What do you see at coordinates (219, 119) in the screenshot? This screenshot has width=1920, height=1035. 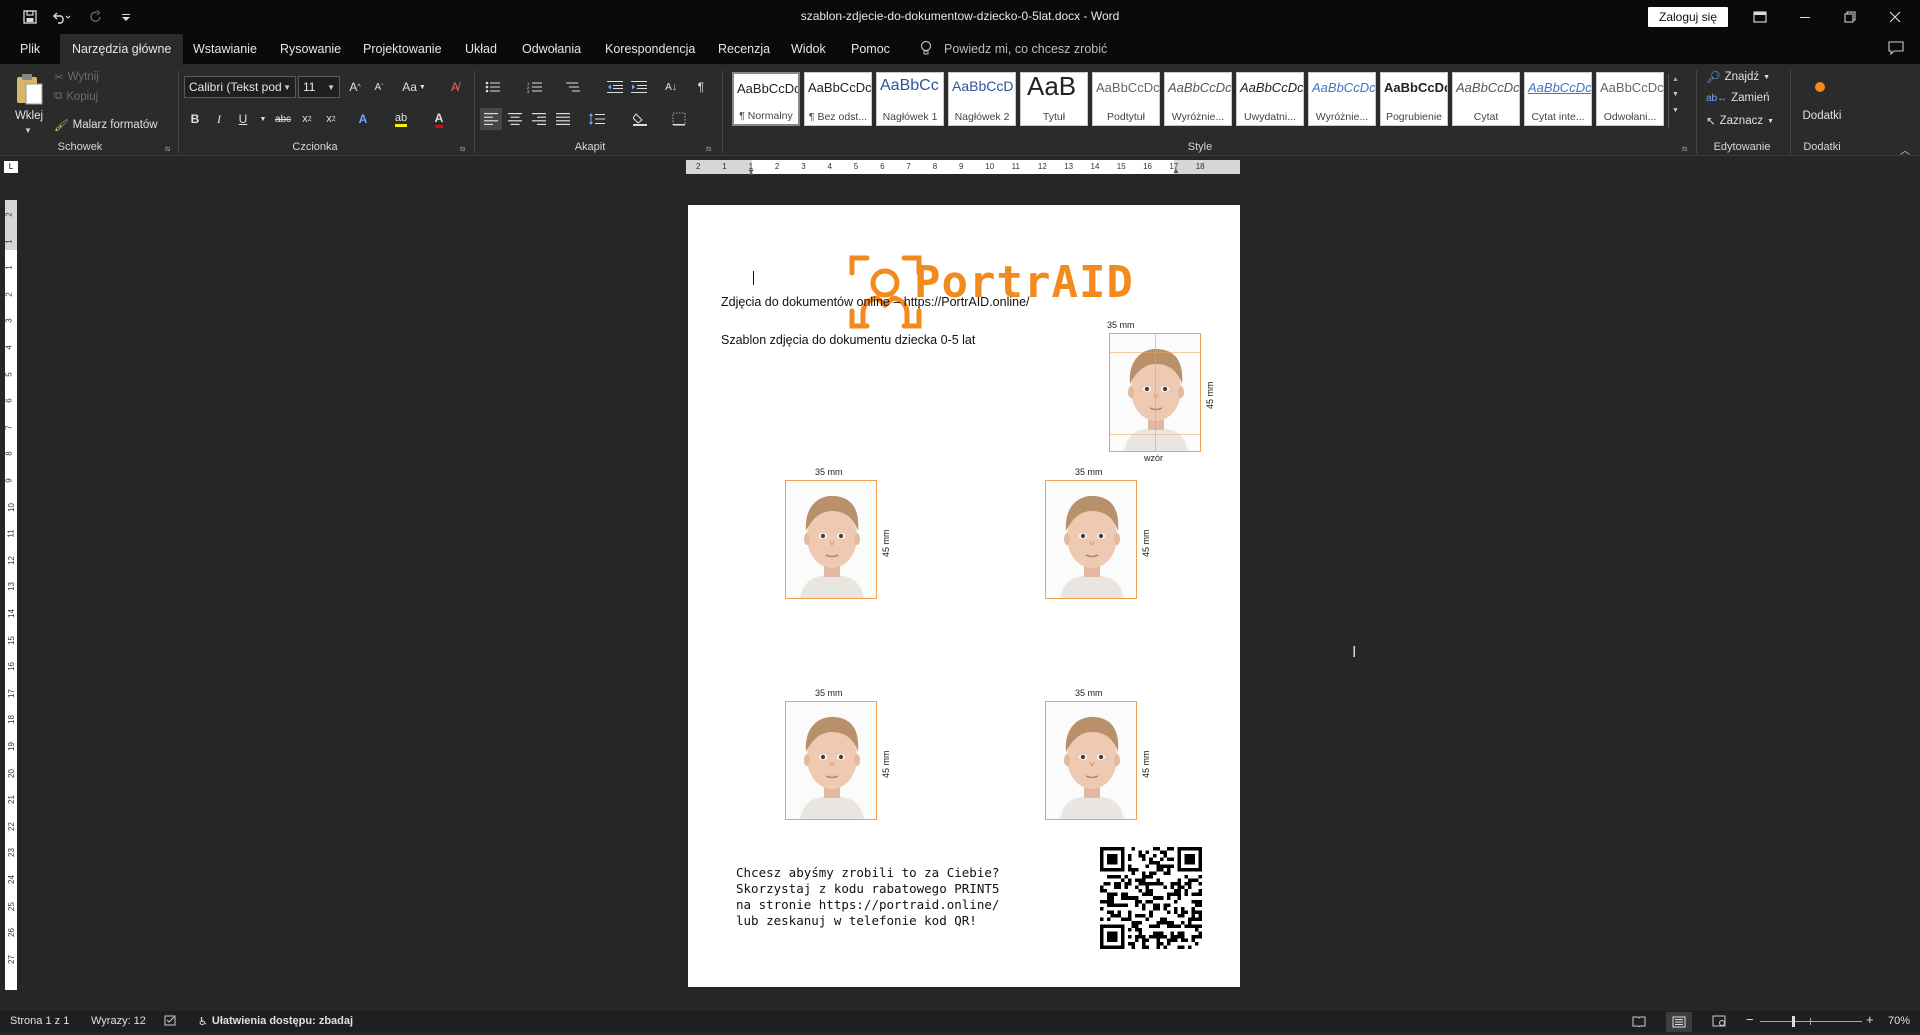 I see `italic-button: I` at bounding box center [219, 119].